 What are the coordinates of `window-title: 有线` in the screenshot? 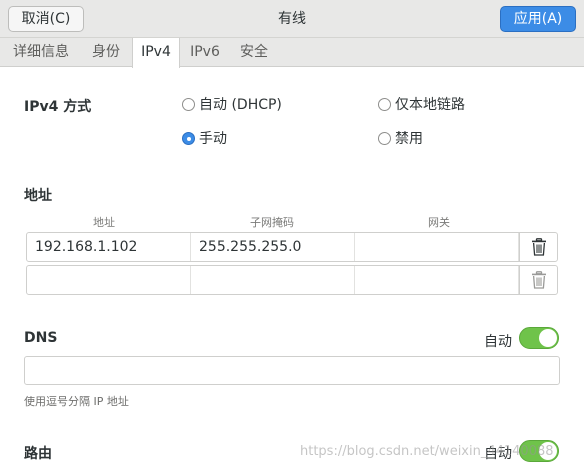 It's located at (292, 19).